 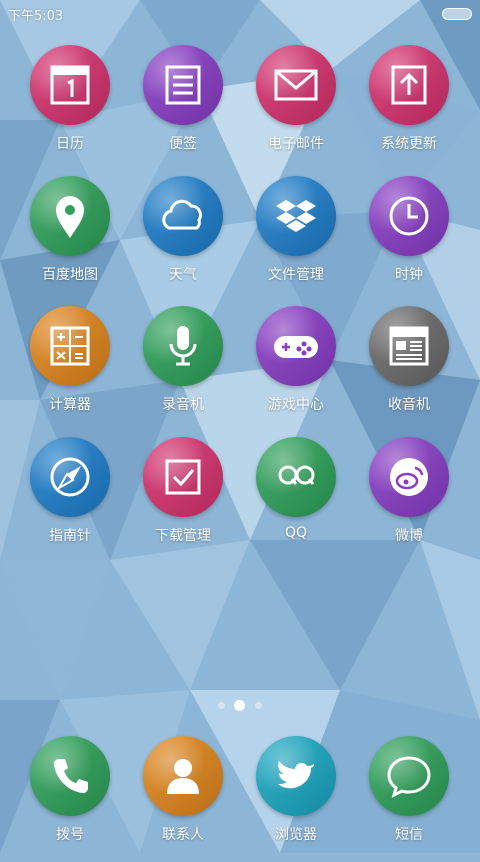 I want to click on app-label: 百度地图, so click(x=70, y=275).